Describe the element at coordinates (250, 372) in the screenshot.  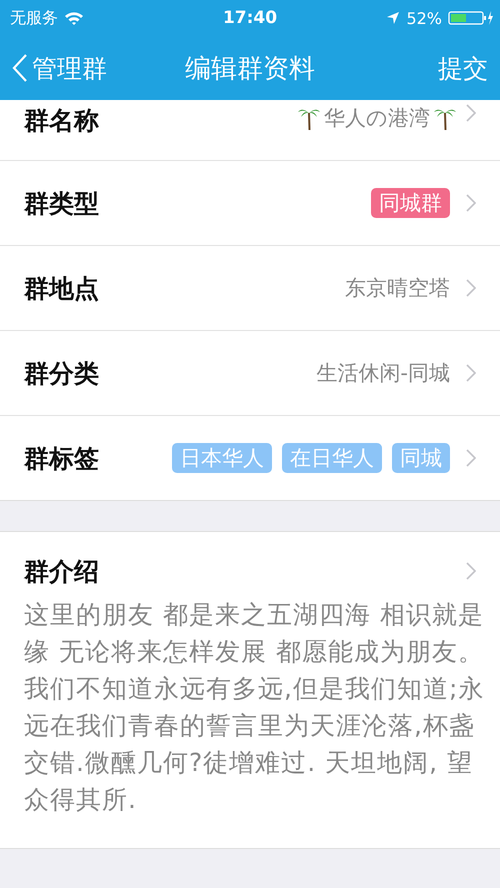
I see `settings-row: 群分类 生活休闲-同城` at that location.